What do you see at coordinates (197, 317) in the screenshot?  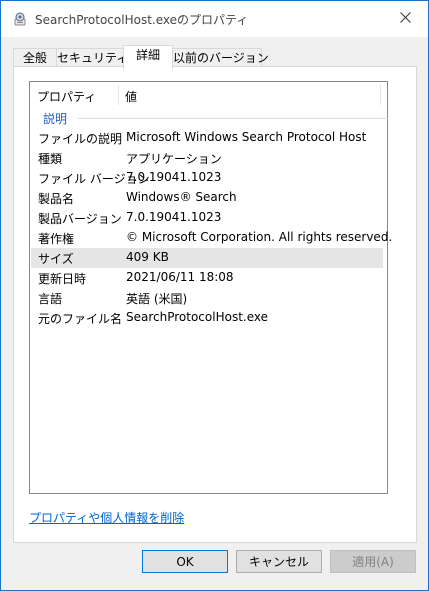 I see `property-value: SearchProtocolHost.exe` at bounding box center [197, 317].